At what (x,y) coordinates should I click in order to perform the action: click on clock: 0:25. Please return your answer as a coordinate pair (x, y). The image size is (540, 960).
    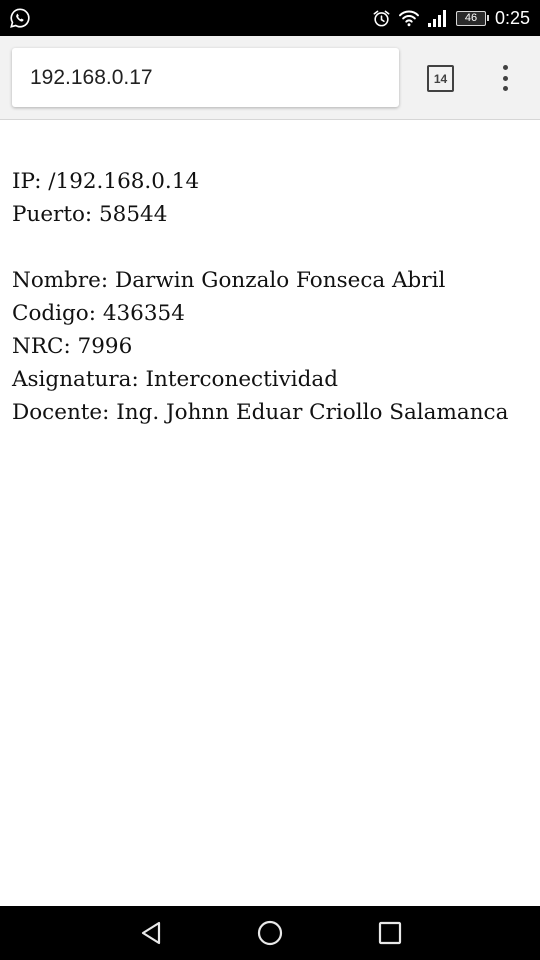
    Looking at the image, I should click on (512, 17).